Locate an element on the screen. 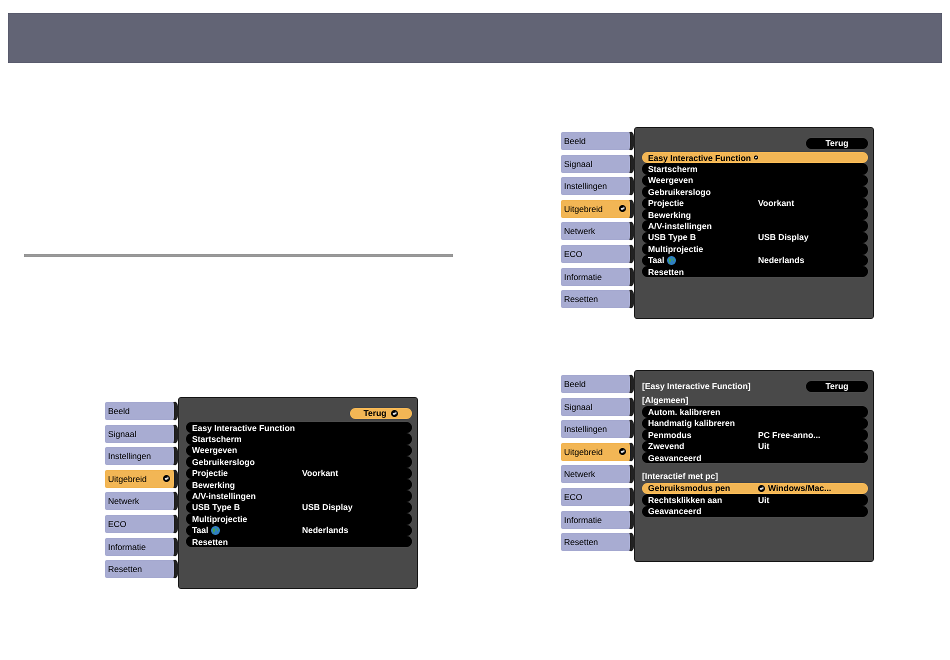  menu-item: Rechtsklikken aan Uit is located at coordinates (755, 500).